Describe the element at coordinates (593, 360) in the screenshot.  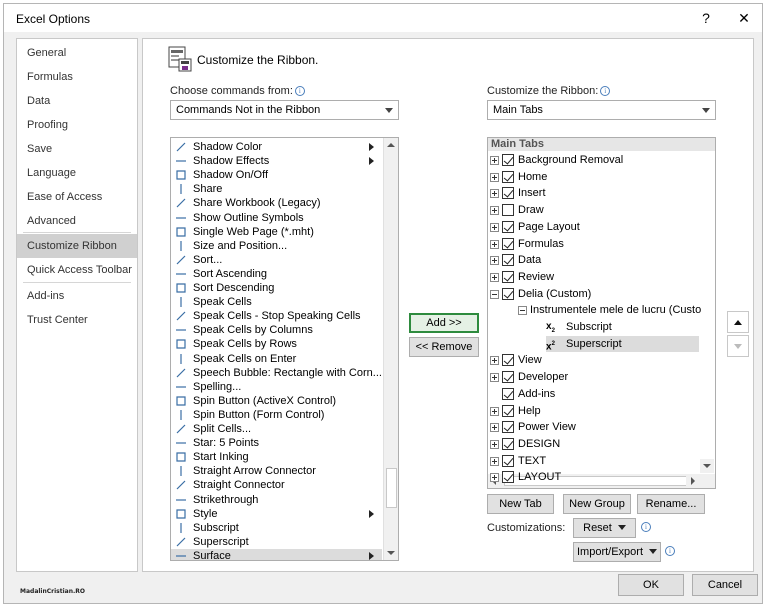
I see `tree-item: View` at that location.